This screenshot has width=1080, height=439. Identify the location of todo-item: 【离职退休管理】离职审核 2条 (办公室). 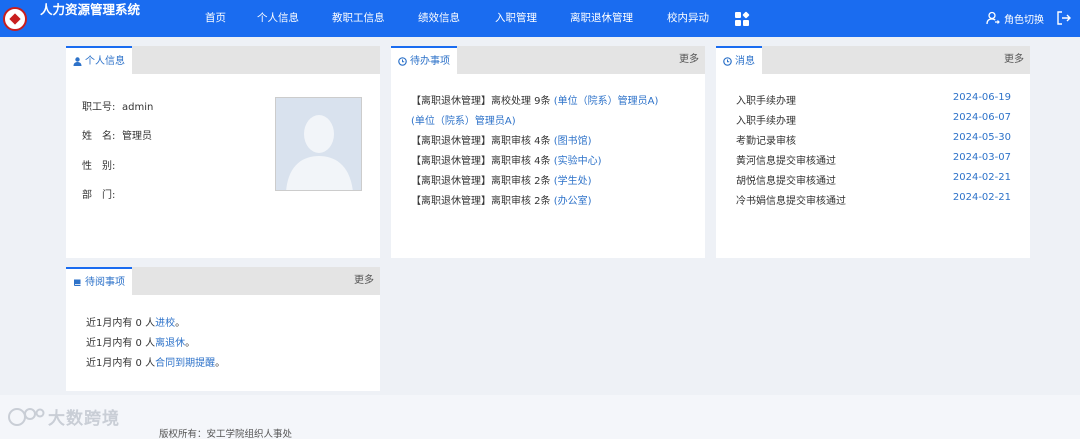
(501, 199).